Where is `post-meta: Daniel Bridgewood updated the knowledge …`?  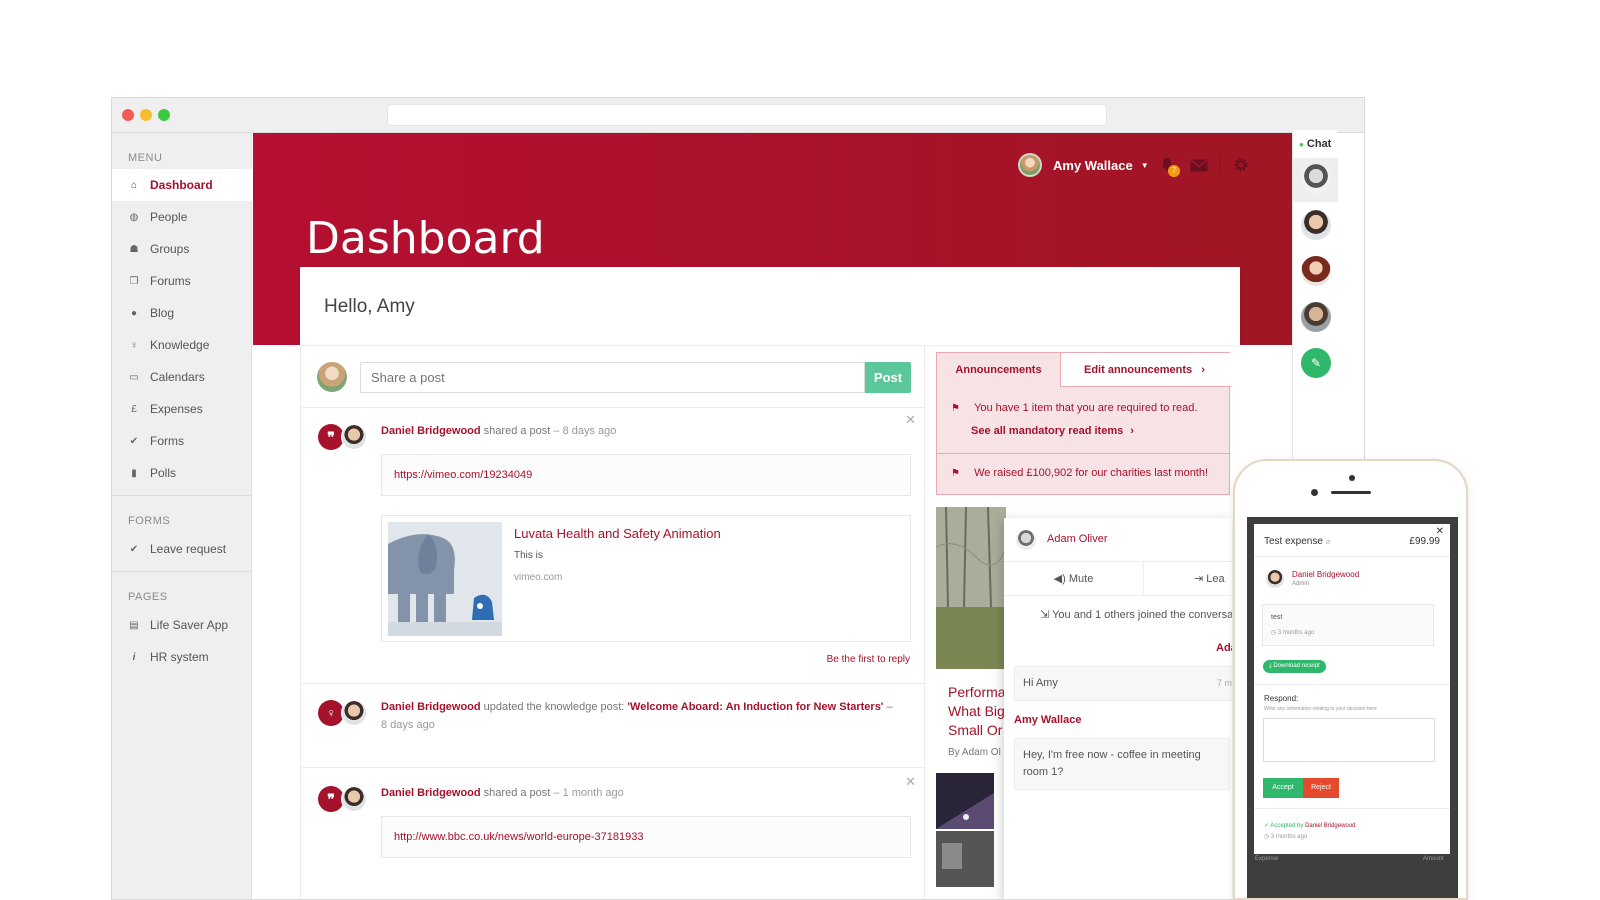 post-meta: Daniel Bridgewood updated the knowledge … is located at coordinates (643, 716).